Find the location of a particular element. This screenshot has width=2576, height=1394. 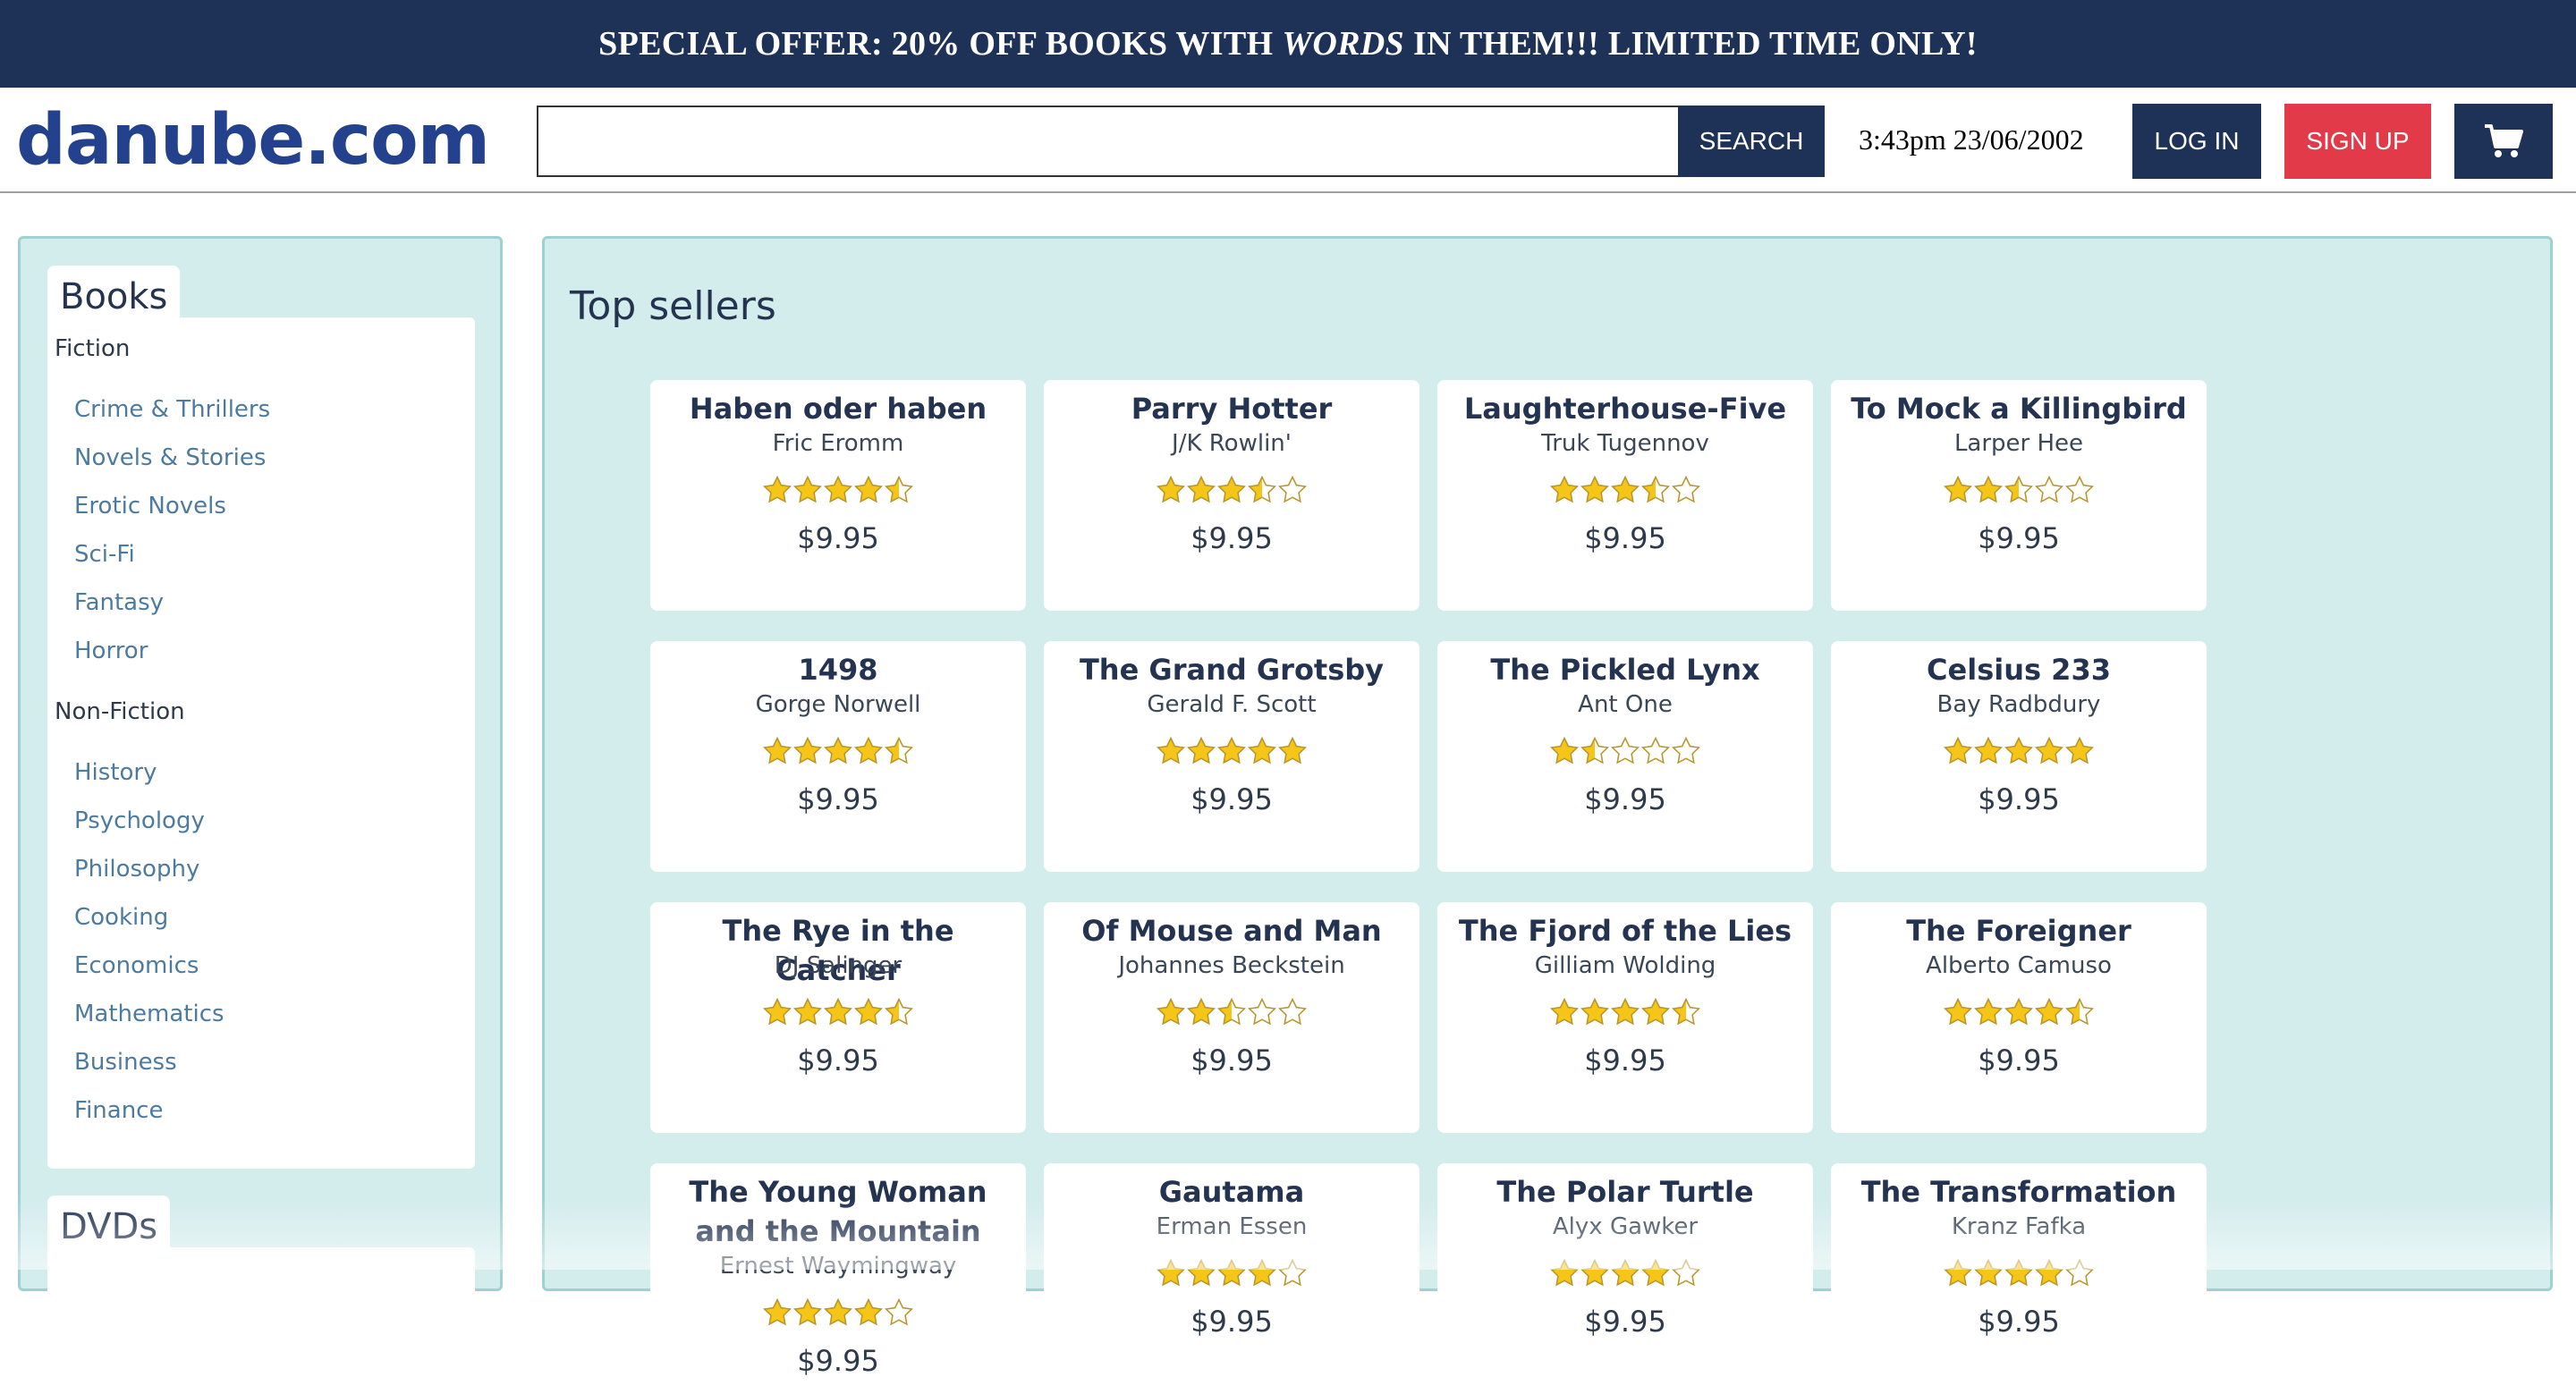

book-title: Celsius 233 is located at coordinates (2019, 669).